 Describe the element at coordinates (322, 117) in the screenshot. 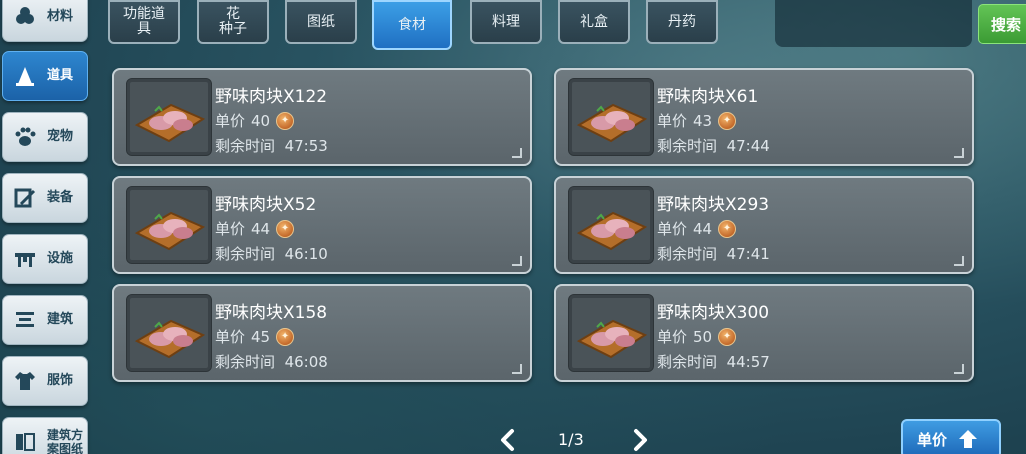

I see `listing-card: 野味肉块X122 单价 40 ✦ 剩余时间 47:53` at that location.